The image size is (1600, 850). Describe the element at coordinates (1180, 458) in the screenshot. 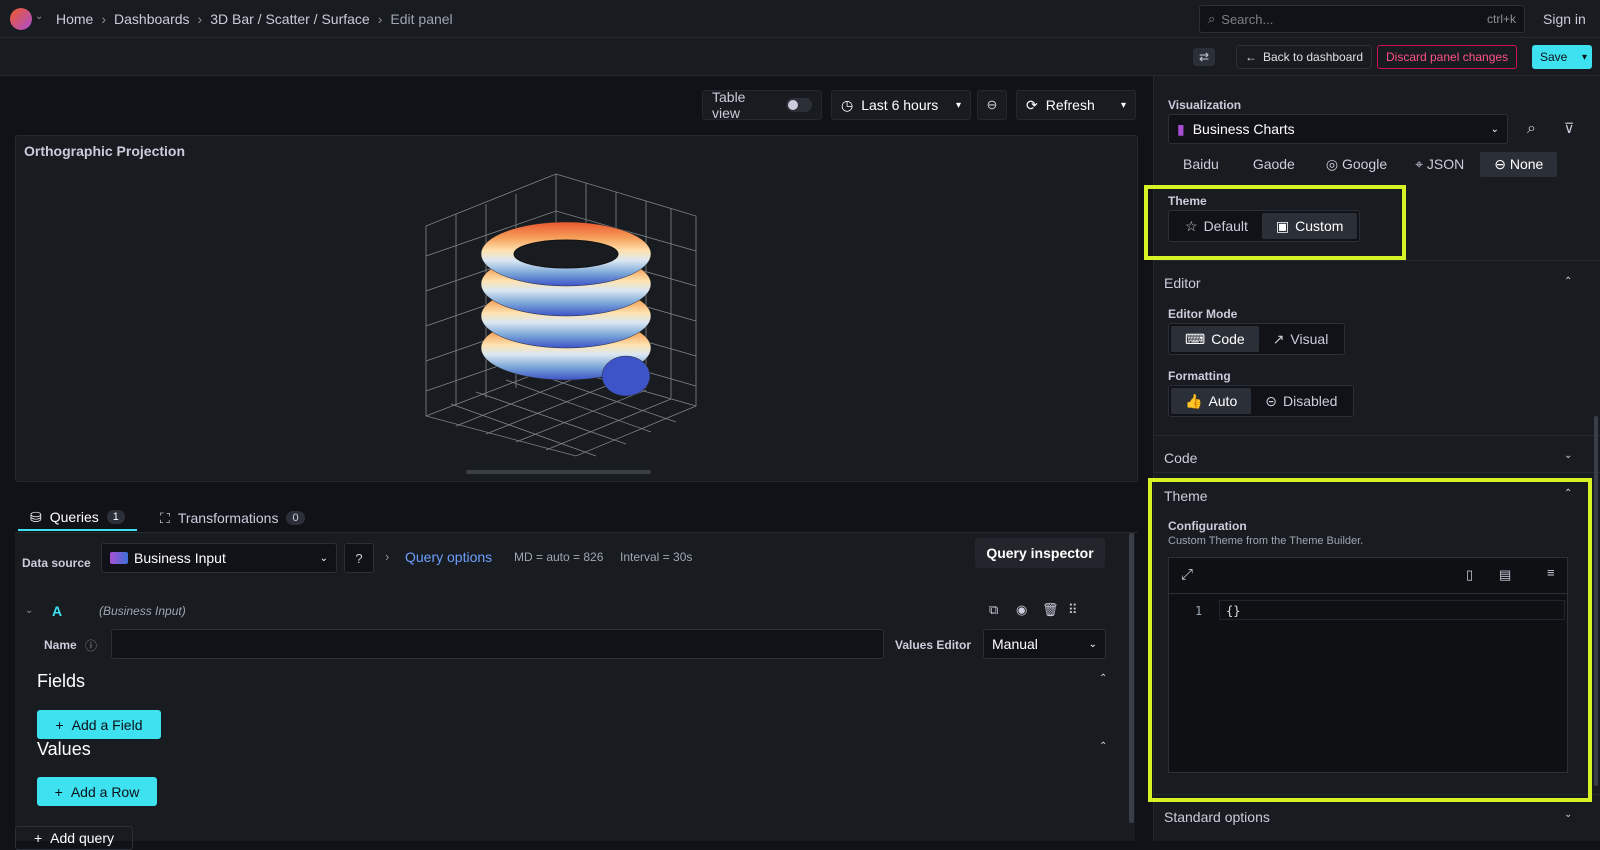

I see `code-section-title: Code` at that location.